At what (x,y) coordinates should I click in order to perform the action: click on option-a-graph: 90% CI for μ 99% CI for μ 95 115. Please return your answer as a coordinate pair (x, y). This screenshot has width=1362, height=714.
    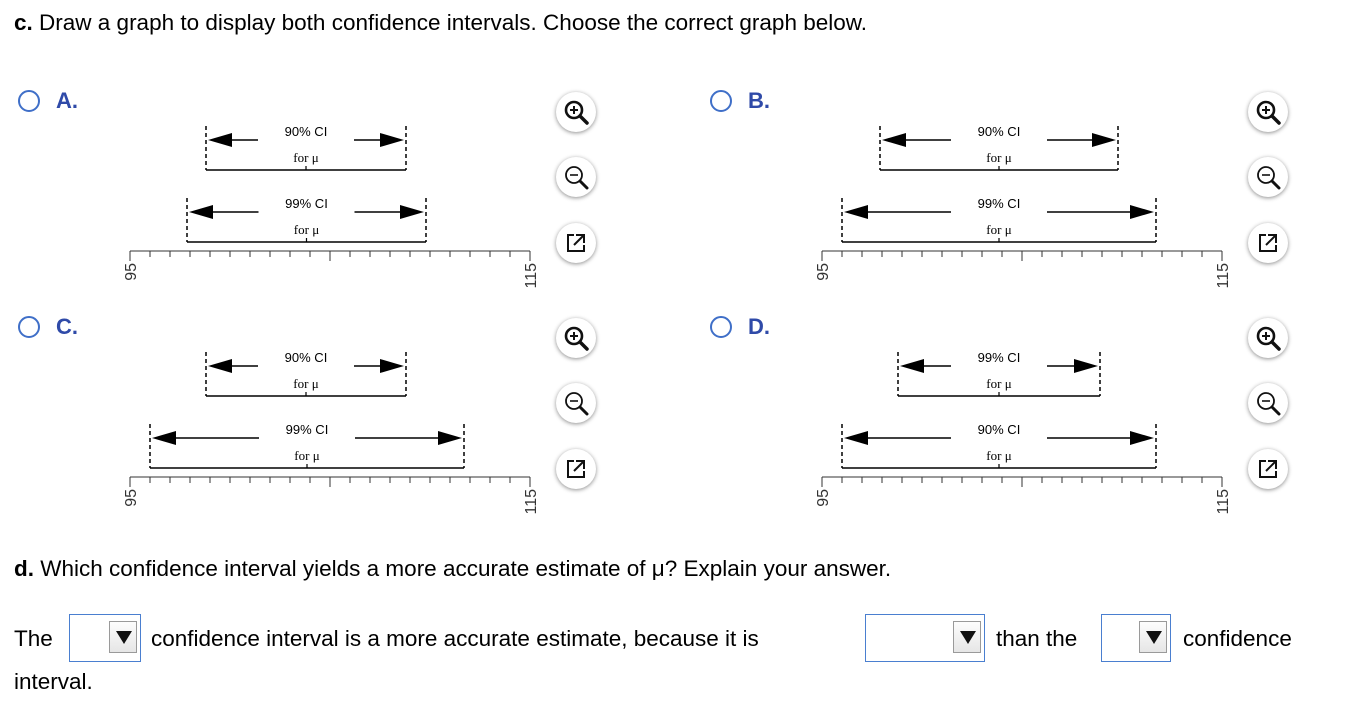
    Looking at the image, I should click on (332, 228).